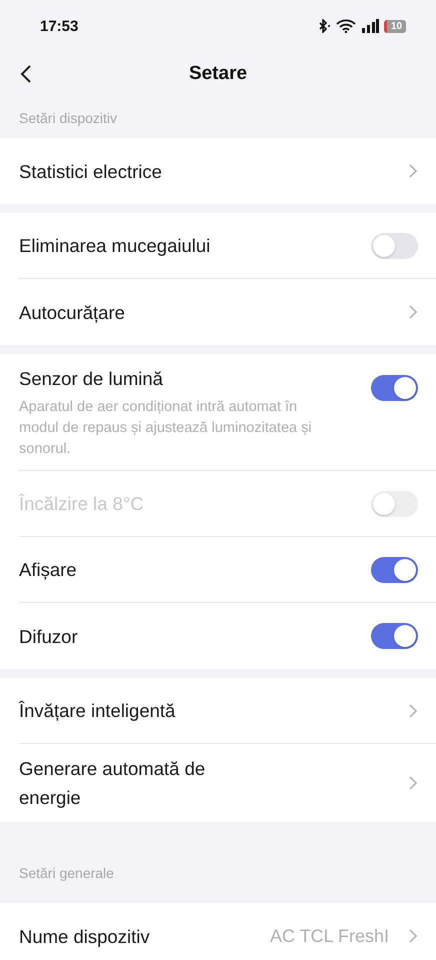  I want to click on setting-label: Generare automată de energie, so click(112, 783).